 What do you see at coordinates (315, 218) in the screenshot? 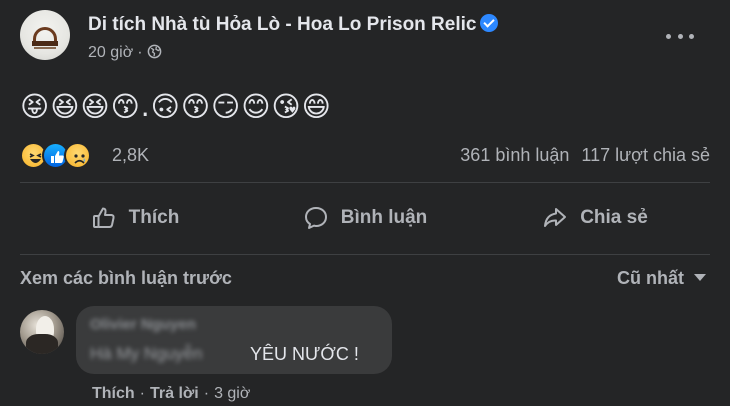
I see `comment-icon` at bounding box center [315, 218].